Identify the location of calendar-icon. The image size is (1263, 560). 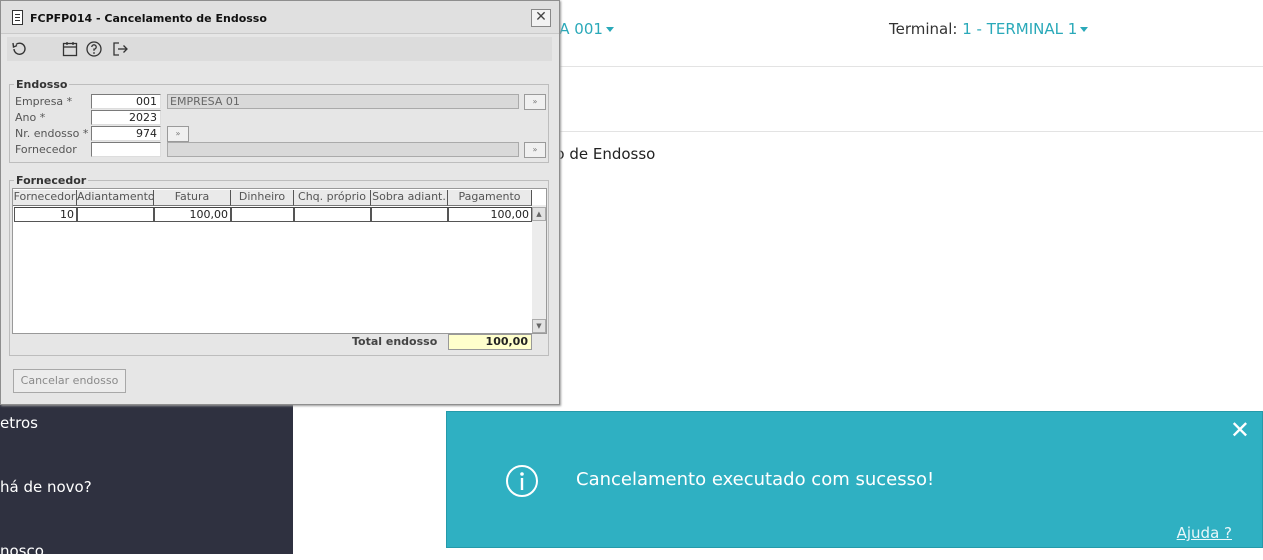
(70, 49).